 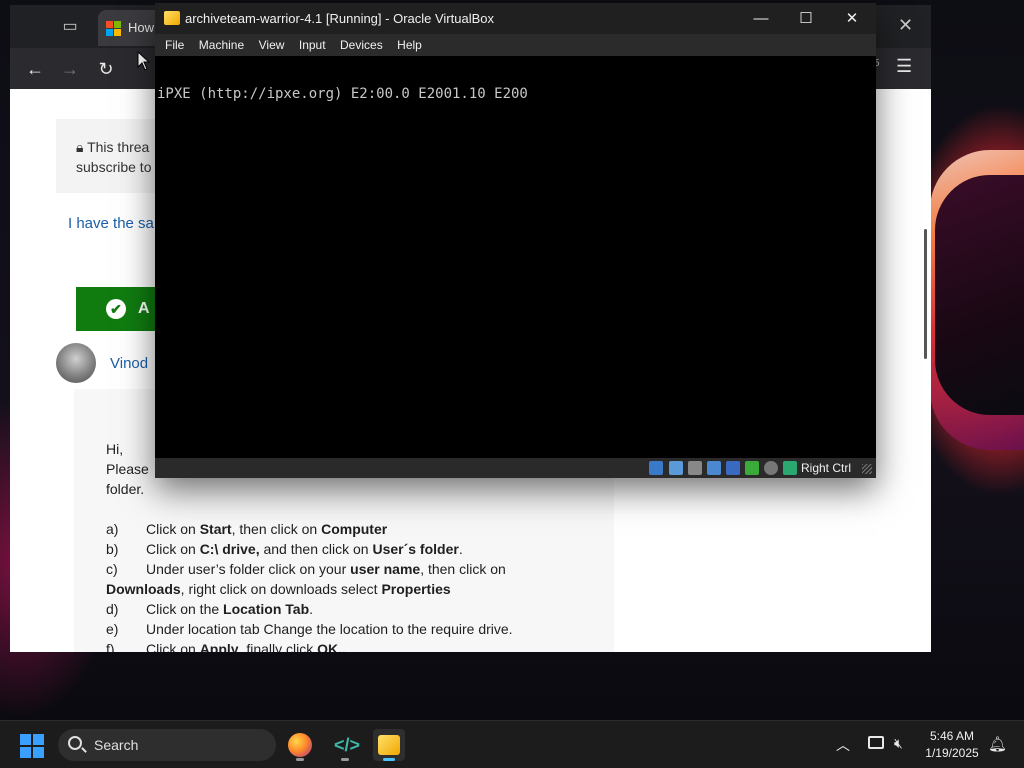 I want to click on volume-muted-icon: 🔇︎, so click(x=898, y=743).